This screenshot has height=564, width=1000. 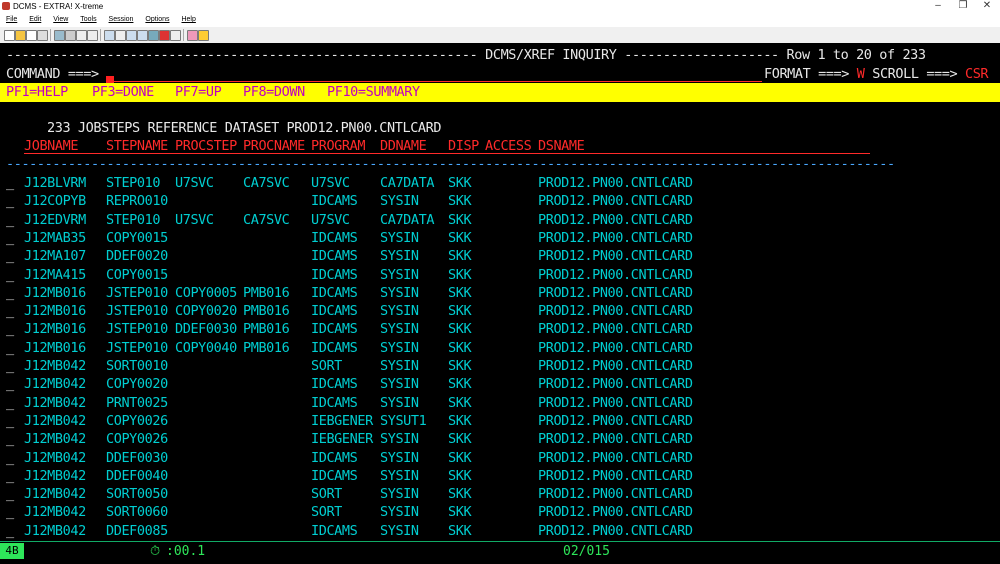 I want to click on record-icon, so click(x=164, y=35).